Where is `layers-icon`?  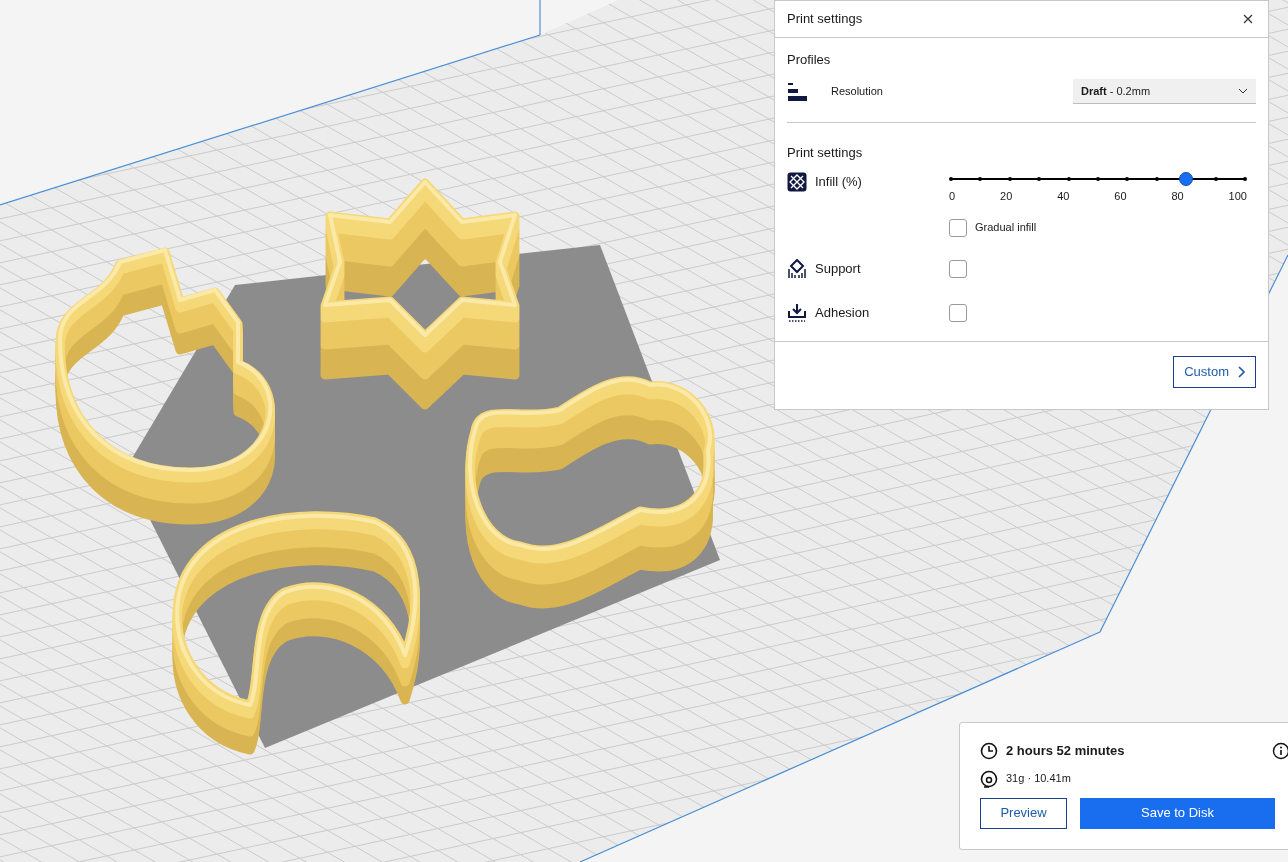
layers-icon is located at coordinates (797, 91).